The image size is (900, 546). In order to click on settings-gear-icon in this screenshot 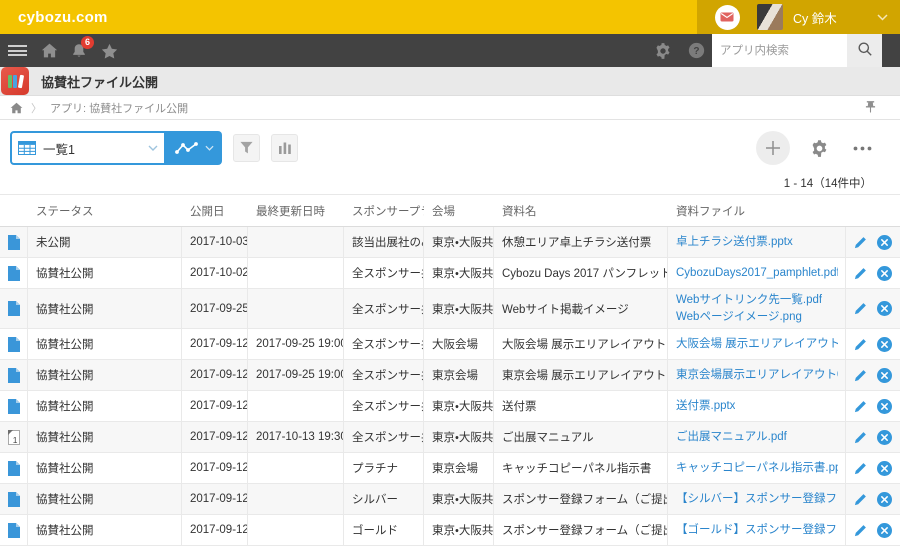, I will do `click(663, 50)`.